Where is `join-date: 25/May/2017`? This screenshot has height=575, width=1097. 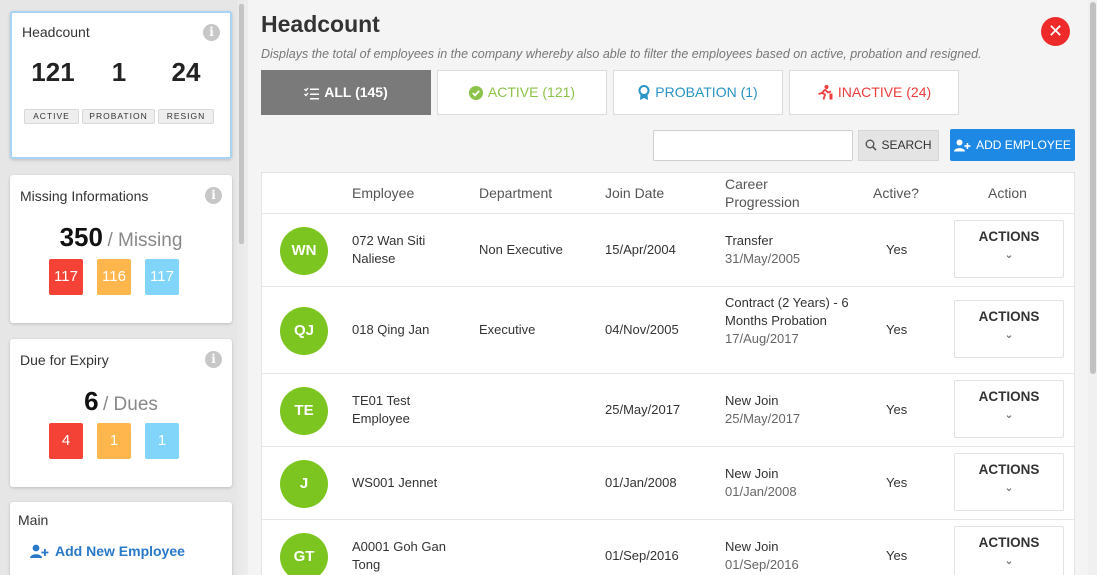 join-date: 25/May/2017 is located at coordinates (643, 409).